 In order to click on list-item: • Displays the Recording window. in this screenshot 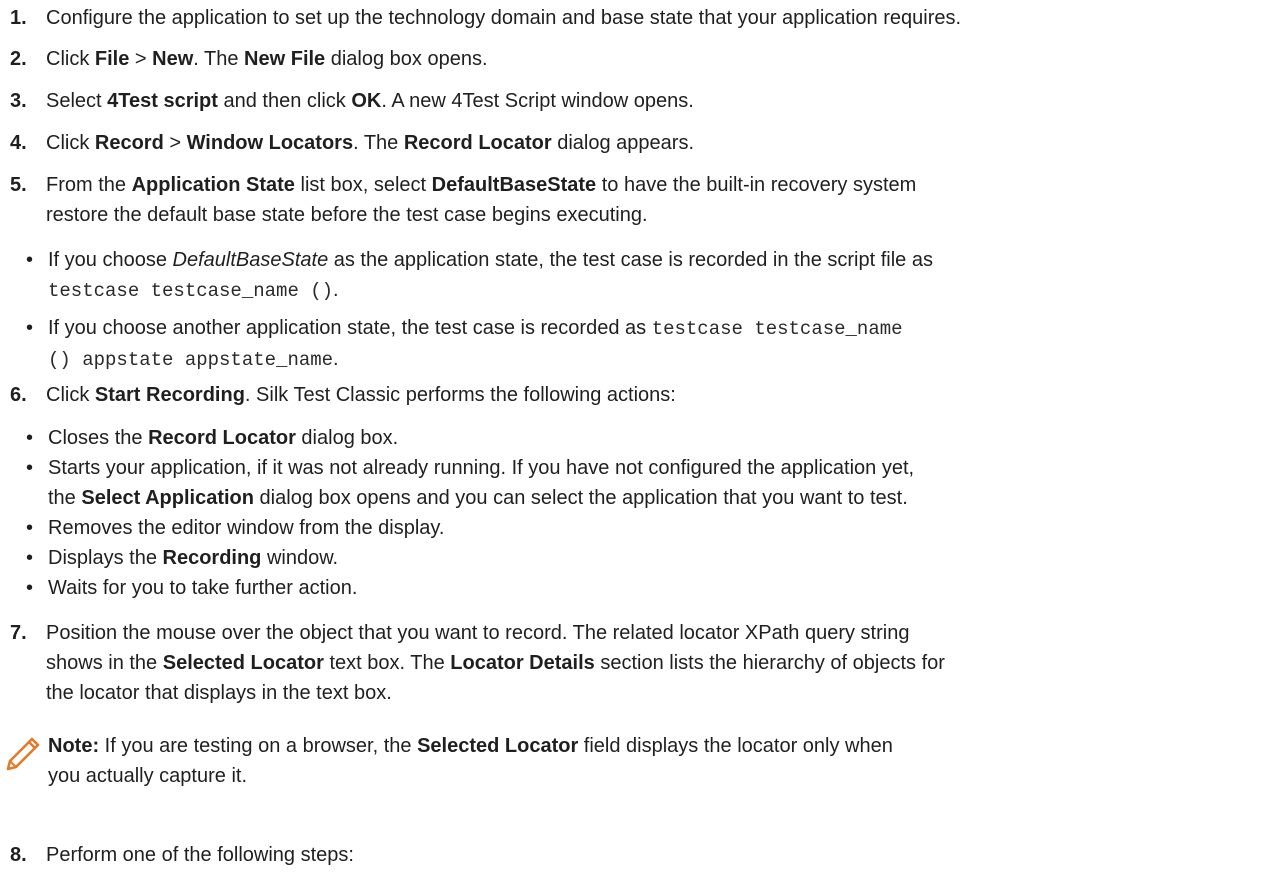, I will do `click(639, 558)`.